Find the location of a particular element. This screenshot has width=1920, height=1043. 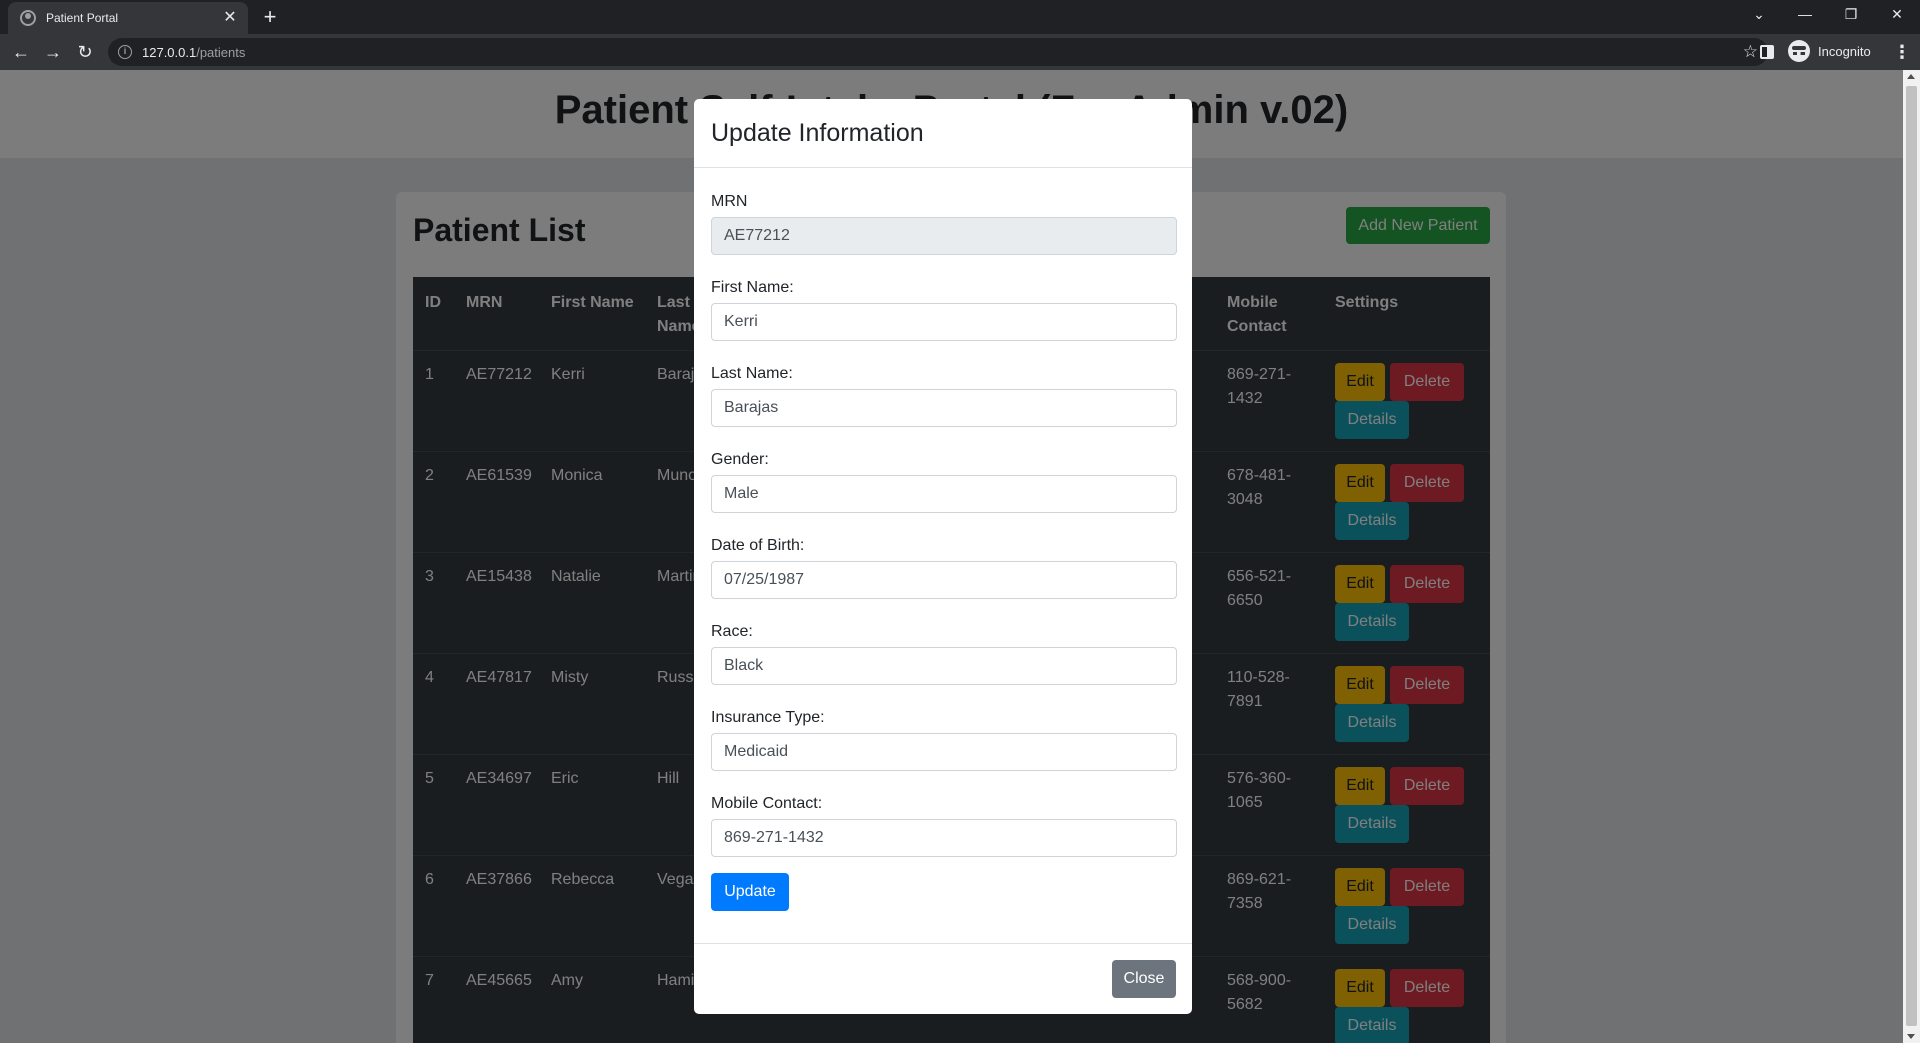

dob-field: 07/25/1987 is located at coordinates (944, 580).